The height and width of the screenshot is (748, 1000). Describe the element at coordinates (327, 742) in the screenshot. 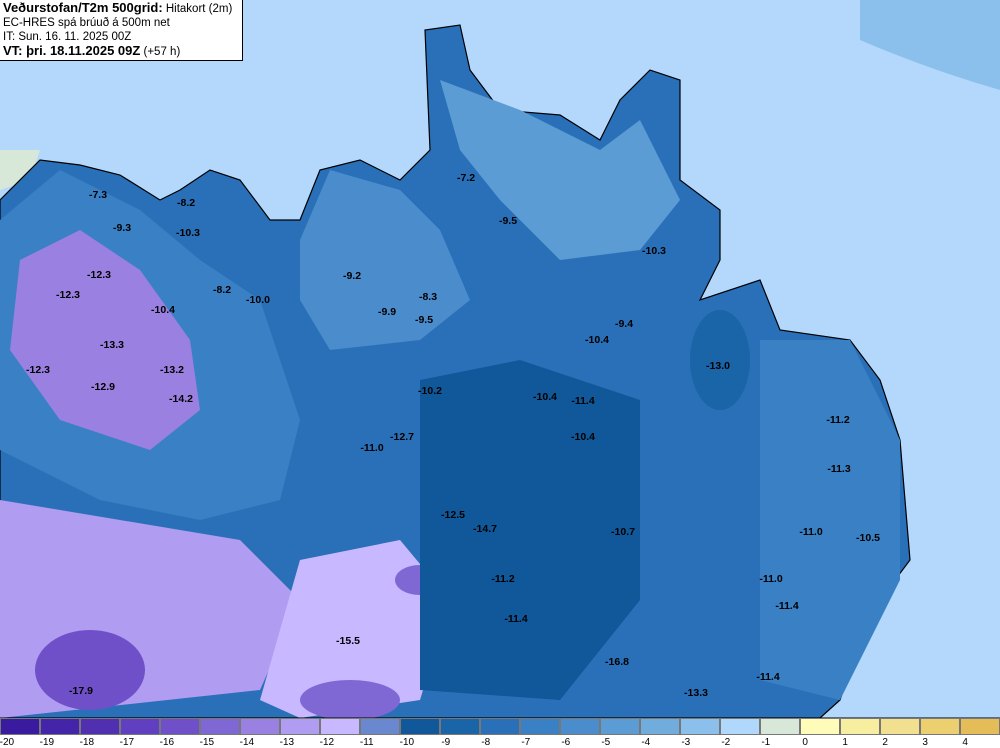

I see `legend-tick: -12` at that location.